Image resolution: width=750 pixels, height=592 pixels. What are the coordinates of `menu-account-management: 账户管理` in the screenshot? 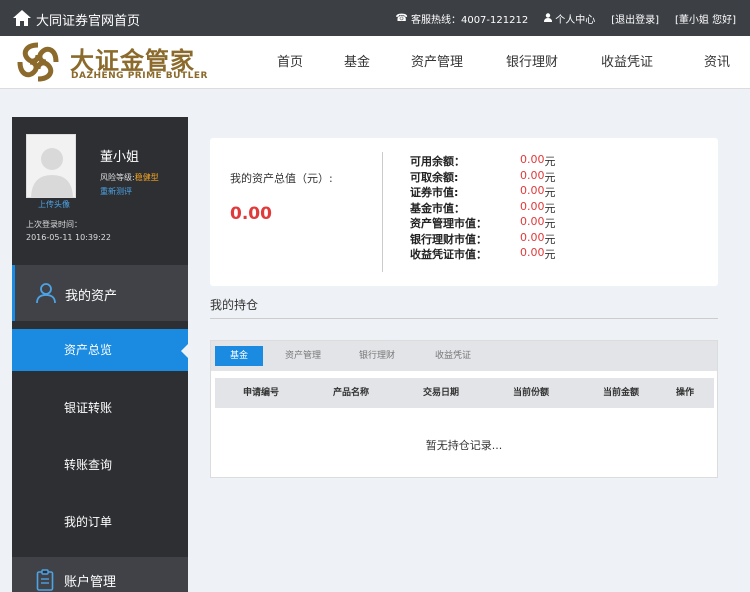 It's located at (100, 574).